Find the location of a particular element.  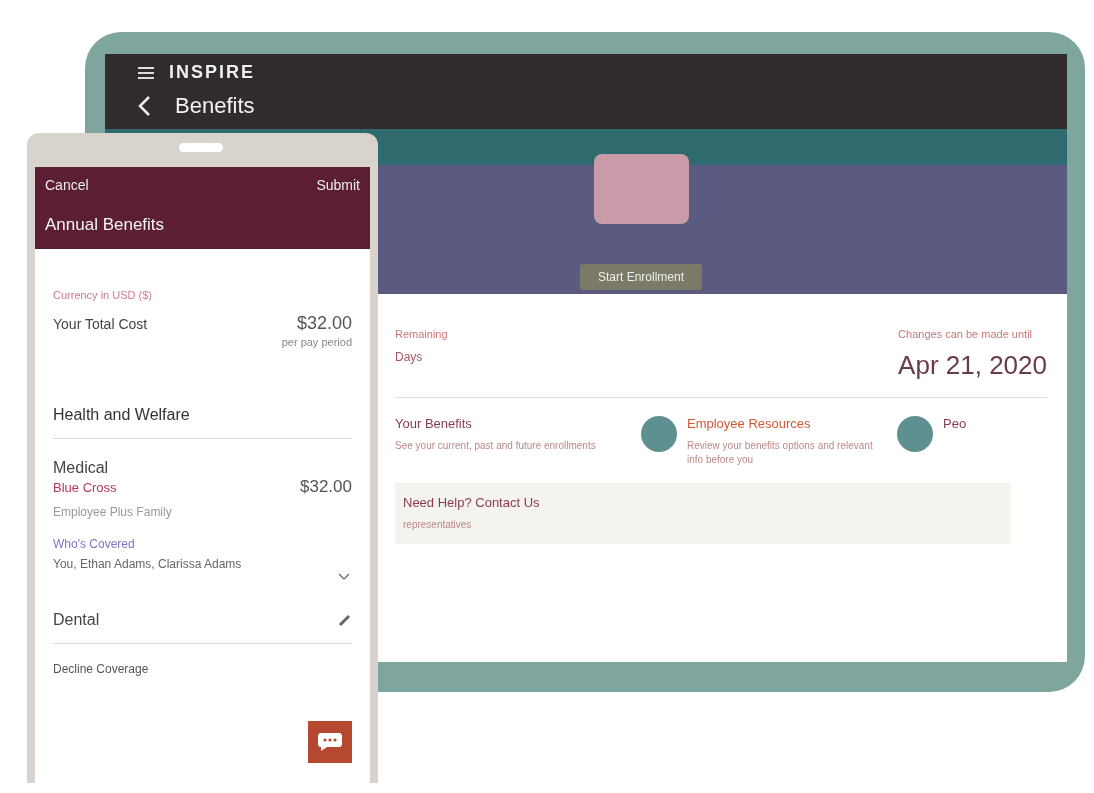

help-card: Need Help? Contact Us representatives is located at coordinates (703, 513).